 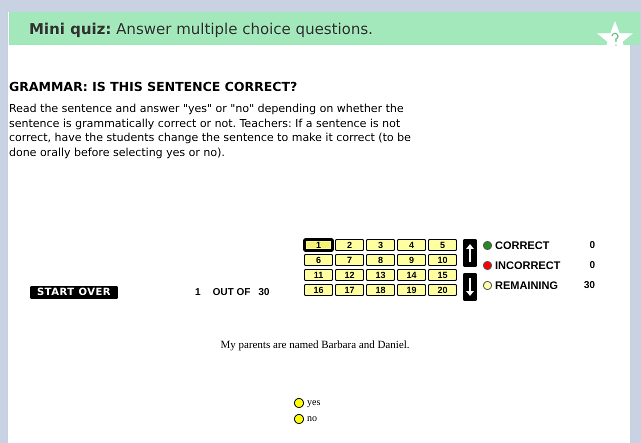 What do you see at coordinates (522, 246) in the screenshot?
I see `score-label: CORRECT` at bounding box center [522, 246].